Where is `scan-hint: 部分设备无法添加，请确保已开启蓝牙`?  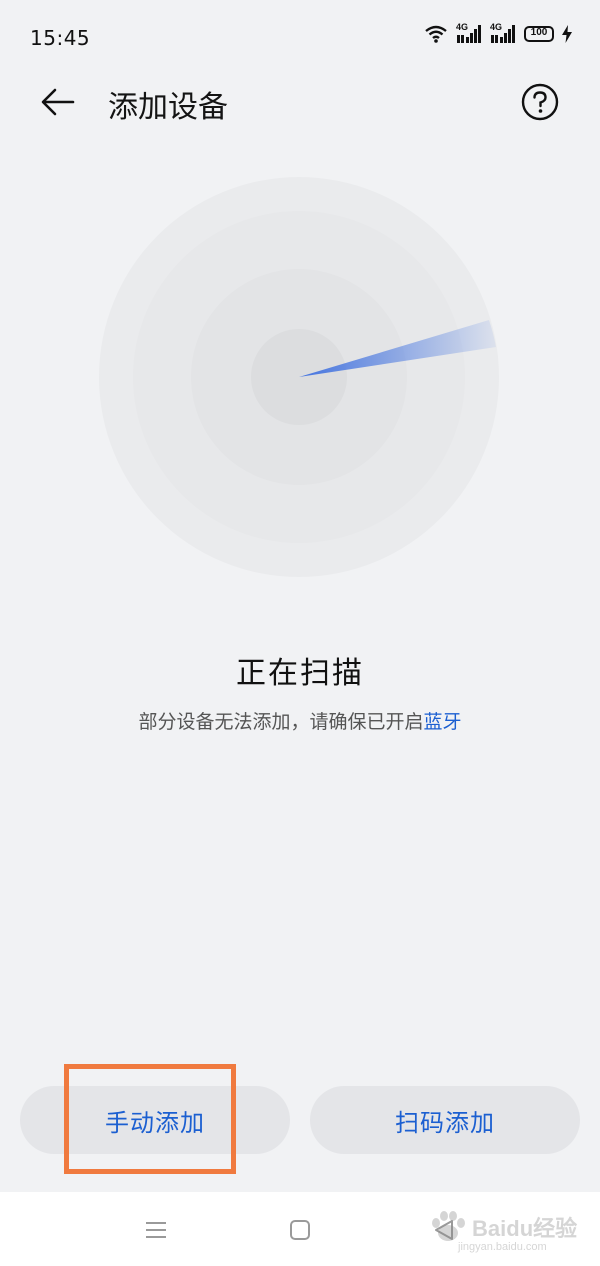 scan-hint: 部分设备无法添加，请确保已开启蓝牙 is located at coordinates (300, 720).